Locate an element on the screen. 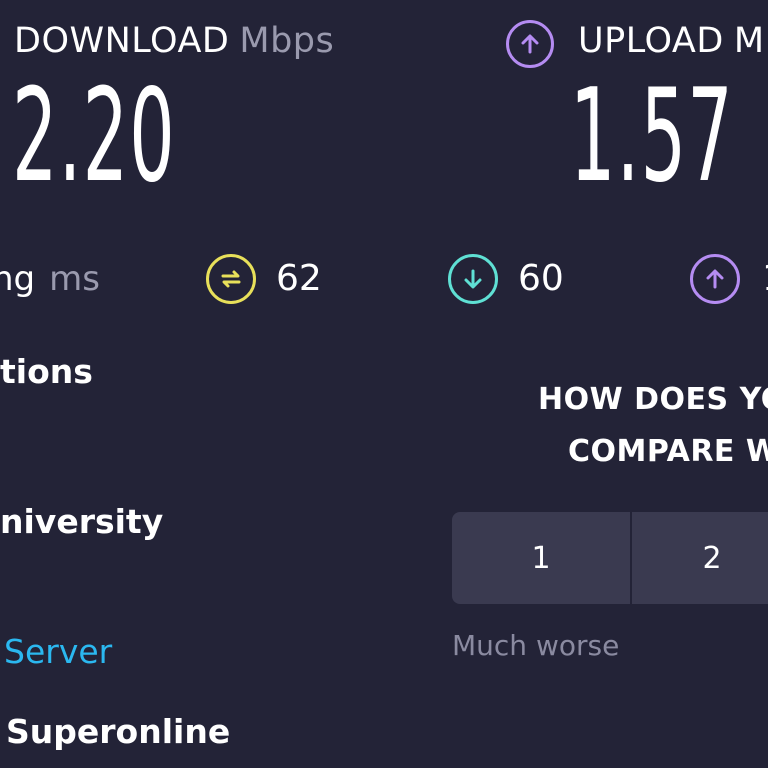 This screenshot has height=768, width=768. ping-upload-value: 1 is located at coordinates (765, 279).